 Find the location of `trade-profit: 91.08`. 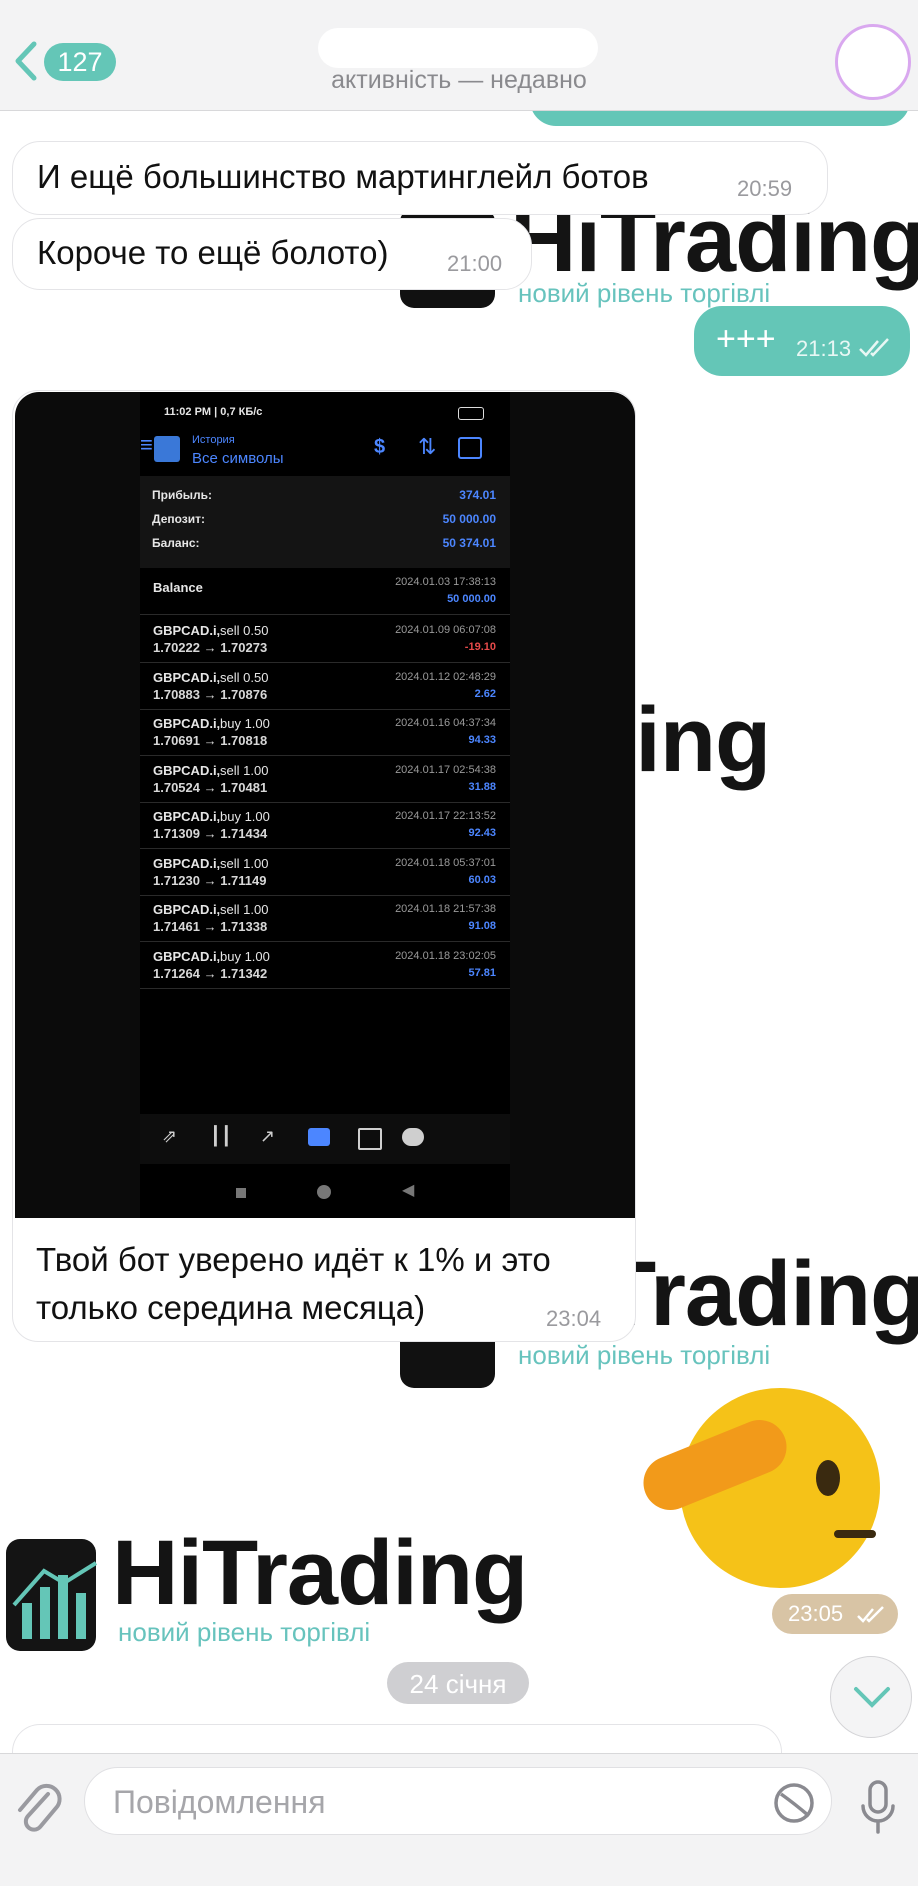

trade-profit: 91.08 is located at coordinates (482, 926).